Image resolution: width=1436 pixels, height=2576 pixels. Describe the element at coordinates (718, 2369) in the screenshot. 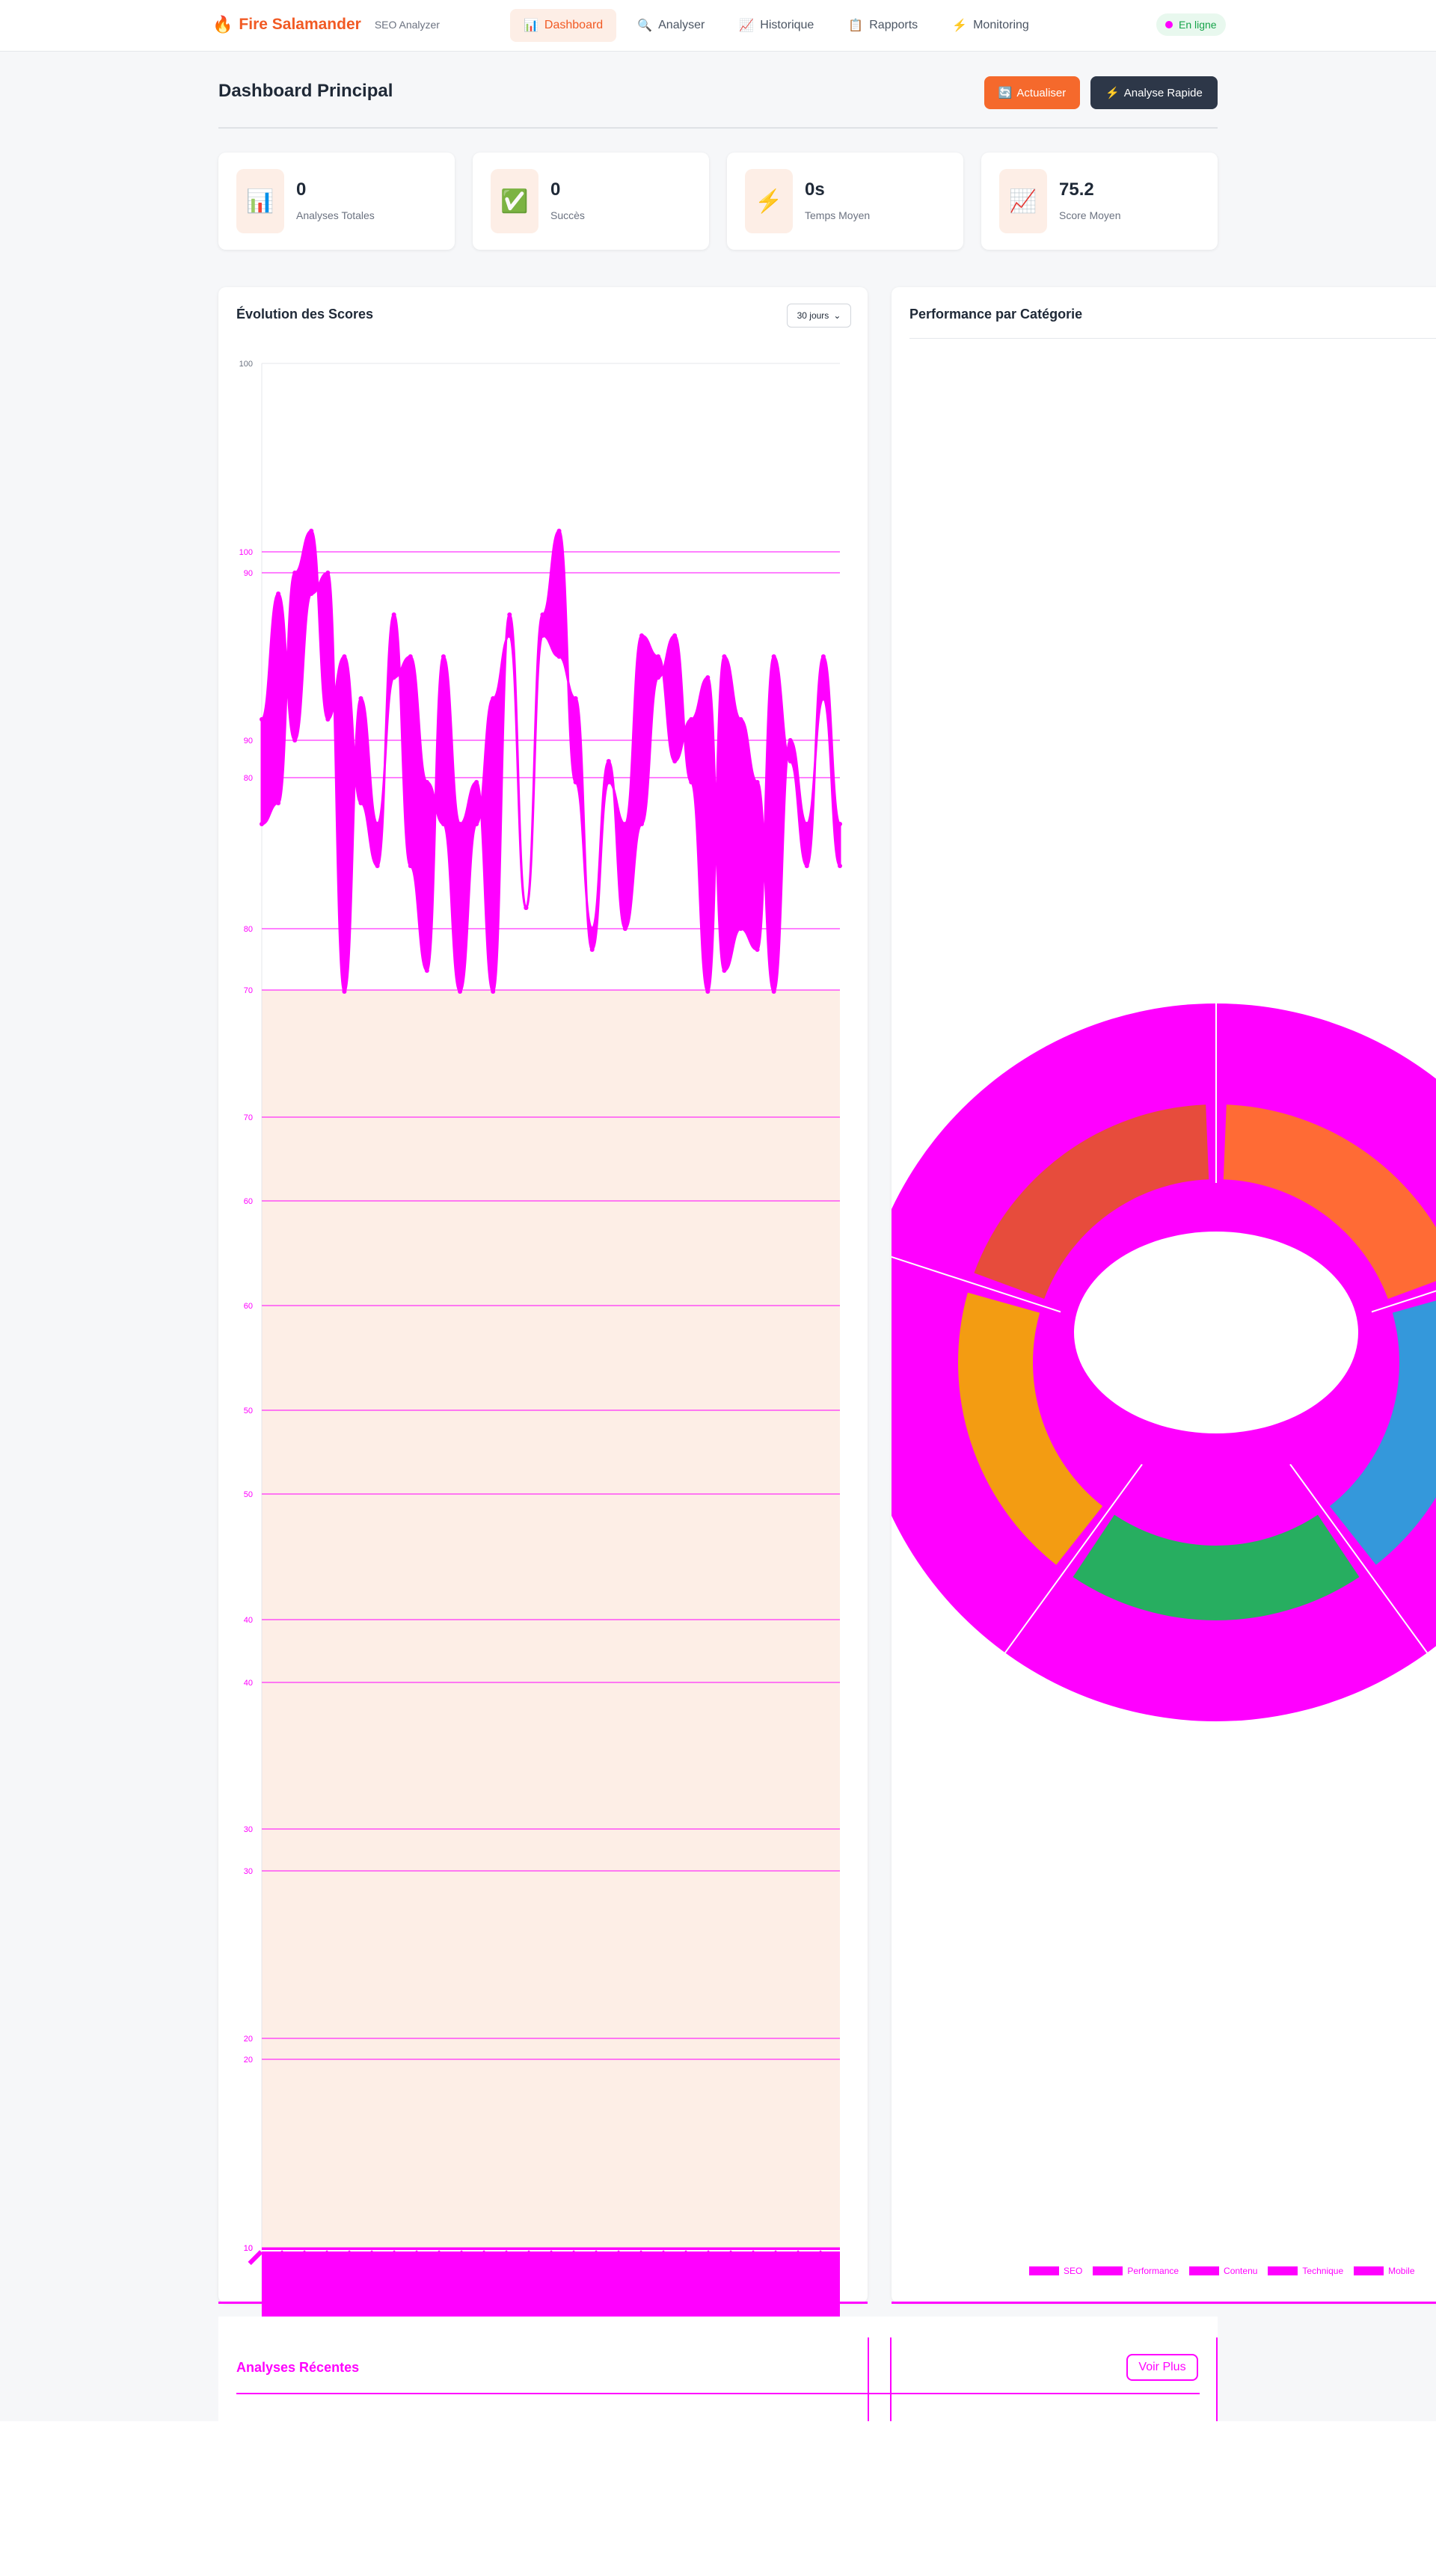

I see `recent-analyses-card` at that location.